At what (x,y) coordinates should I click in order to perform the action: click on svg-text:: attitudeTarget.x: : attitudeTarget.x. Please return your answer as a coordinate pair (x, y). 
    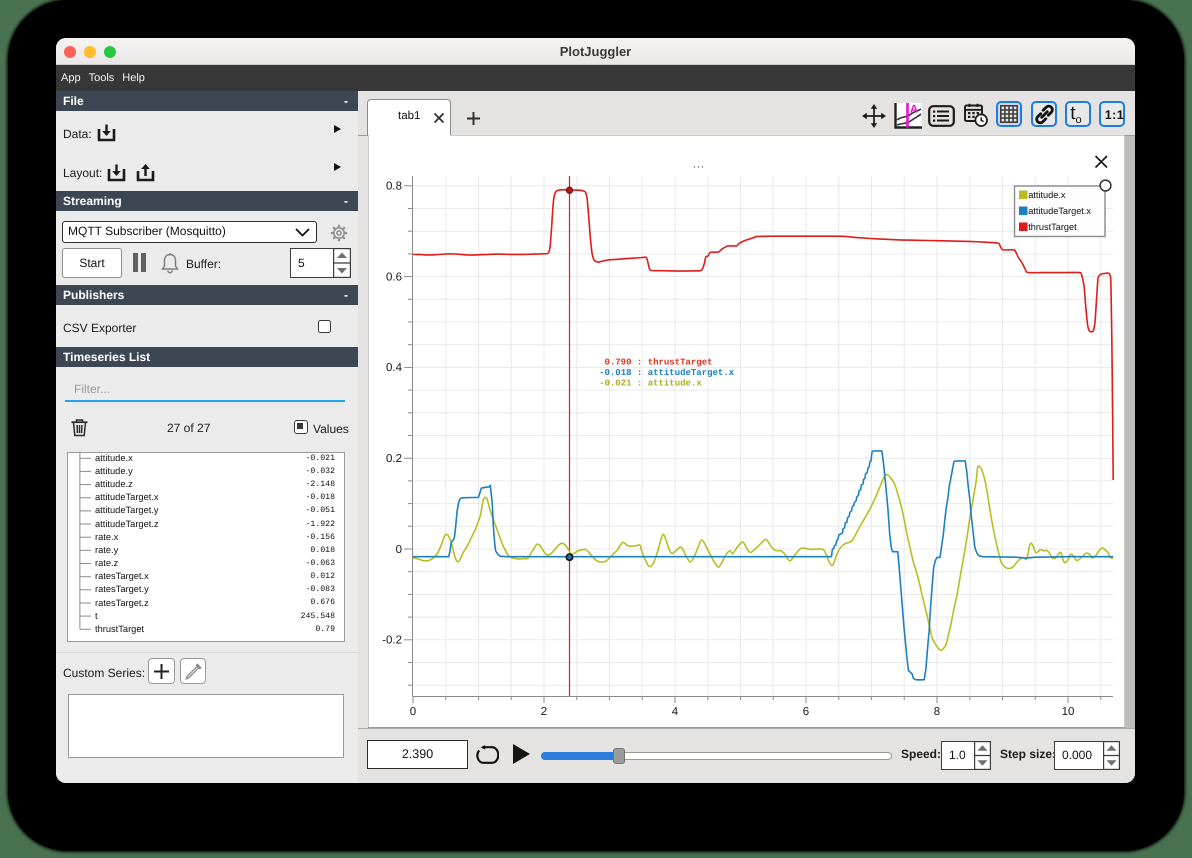
    Looking at the image, I should click on (683, 373).